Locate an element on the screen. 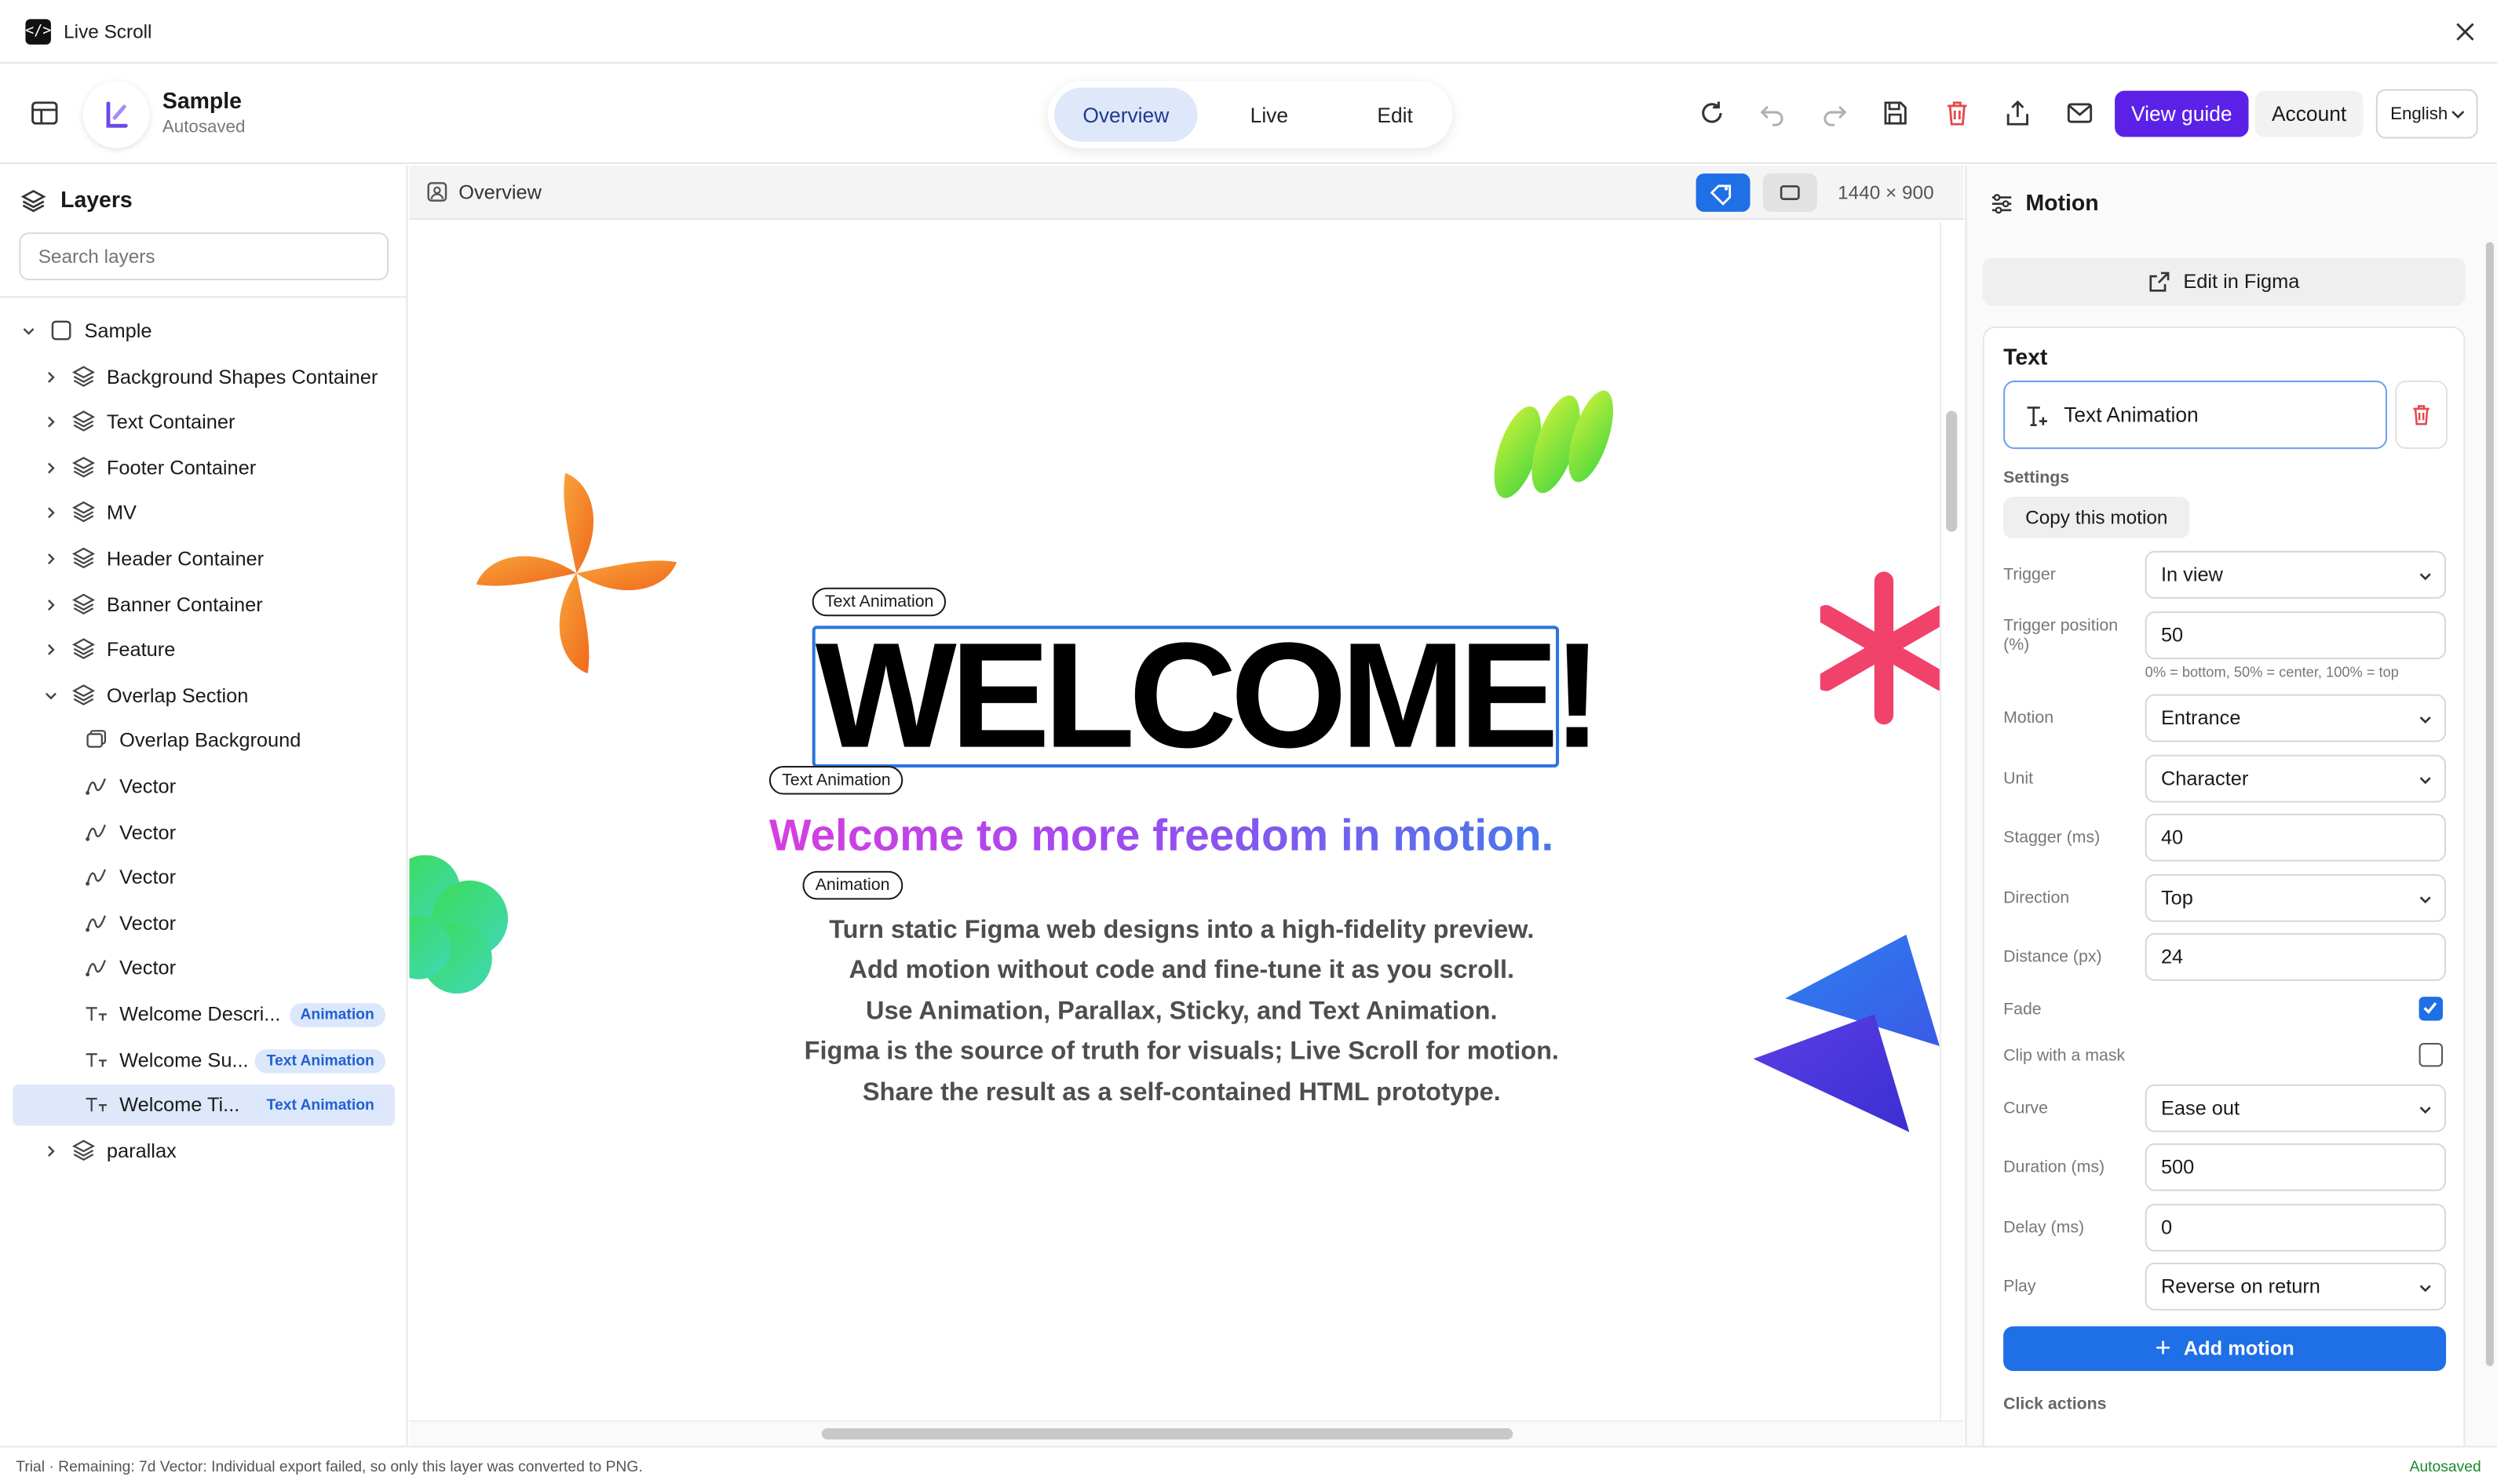  edit-in-figma-button: Edit in Figma is located at coordinates (2224, 281).